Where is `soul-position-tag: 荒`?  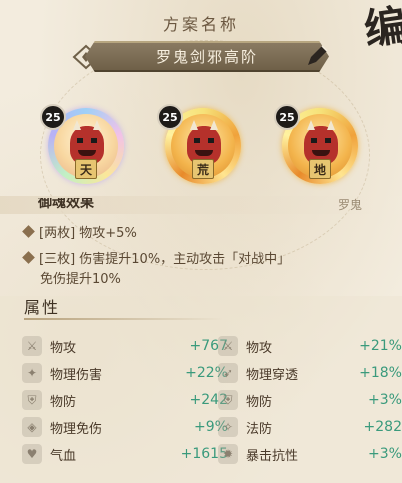 soul-position-tag: 荒 is located at coordinates (203, 169).